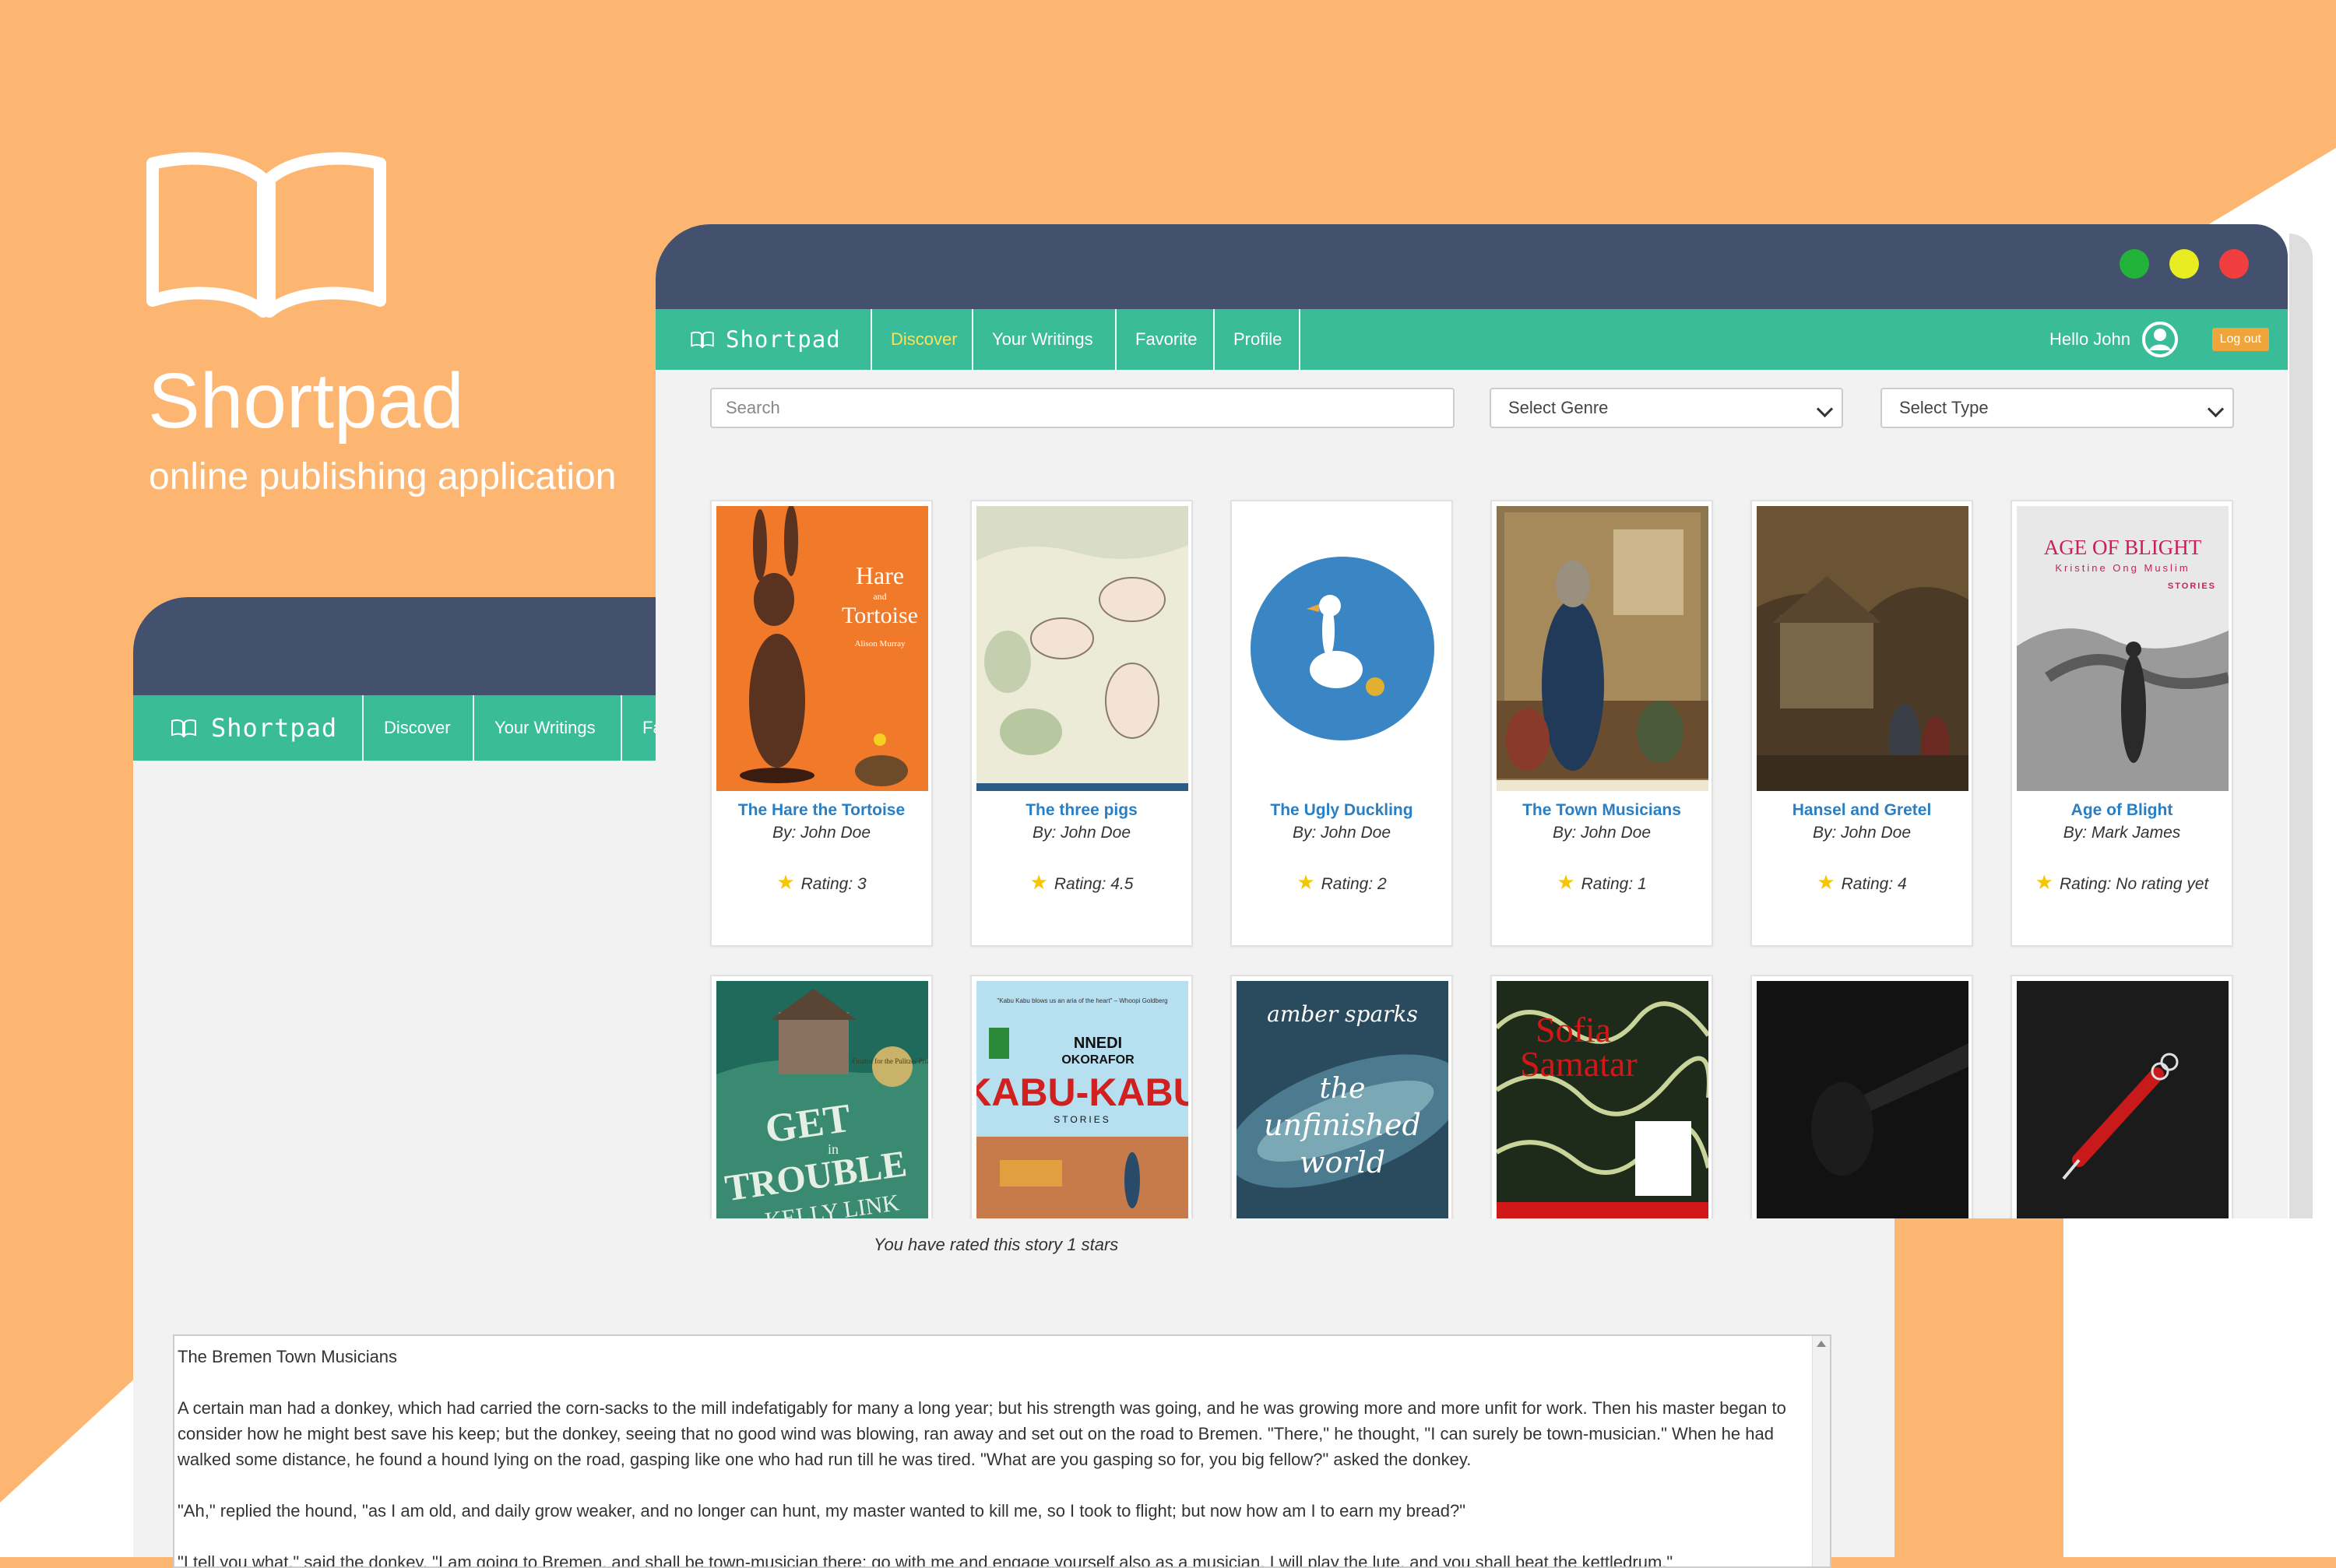 The width and height of the screenshot is (2336, 1568). I want to click on search-input, so click(1082, 408).